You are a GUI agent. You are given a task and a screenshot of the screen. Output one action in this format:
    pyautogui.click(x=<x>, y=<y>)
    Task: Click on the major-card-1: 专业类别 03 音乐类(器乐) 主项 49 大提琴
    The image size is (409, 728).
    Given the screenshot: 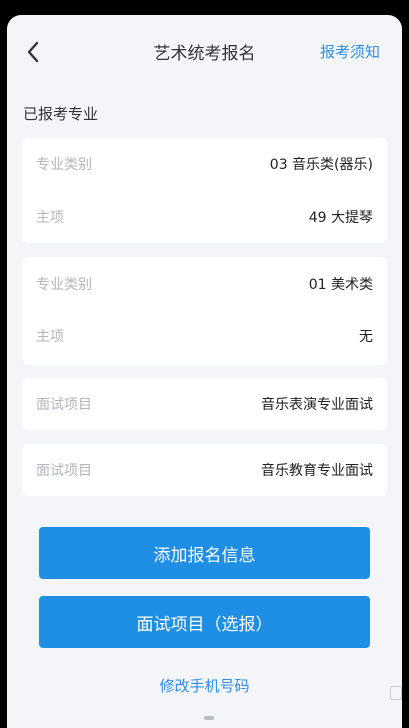 What is the action you would take?
    pyautogui.click(x=204, y=190)
    